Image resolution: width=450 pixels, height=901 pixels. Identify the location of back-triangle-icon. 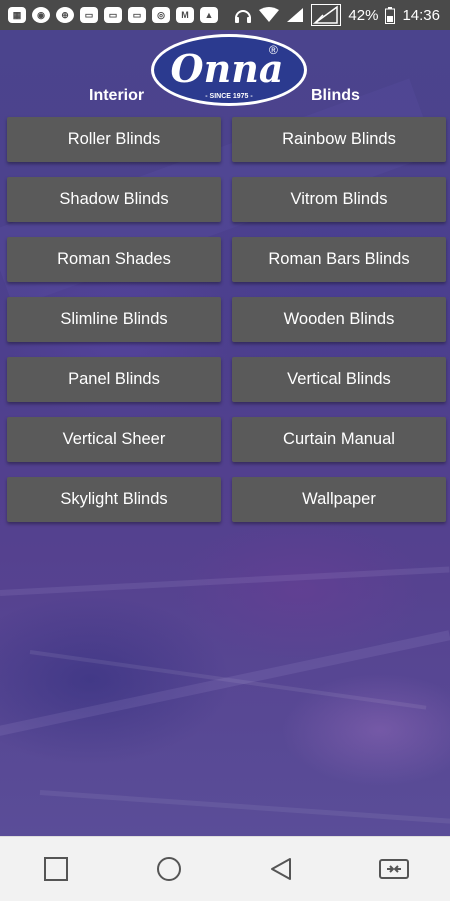
(281, 869).